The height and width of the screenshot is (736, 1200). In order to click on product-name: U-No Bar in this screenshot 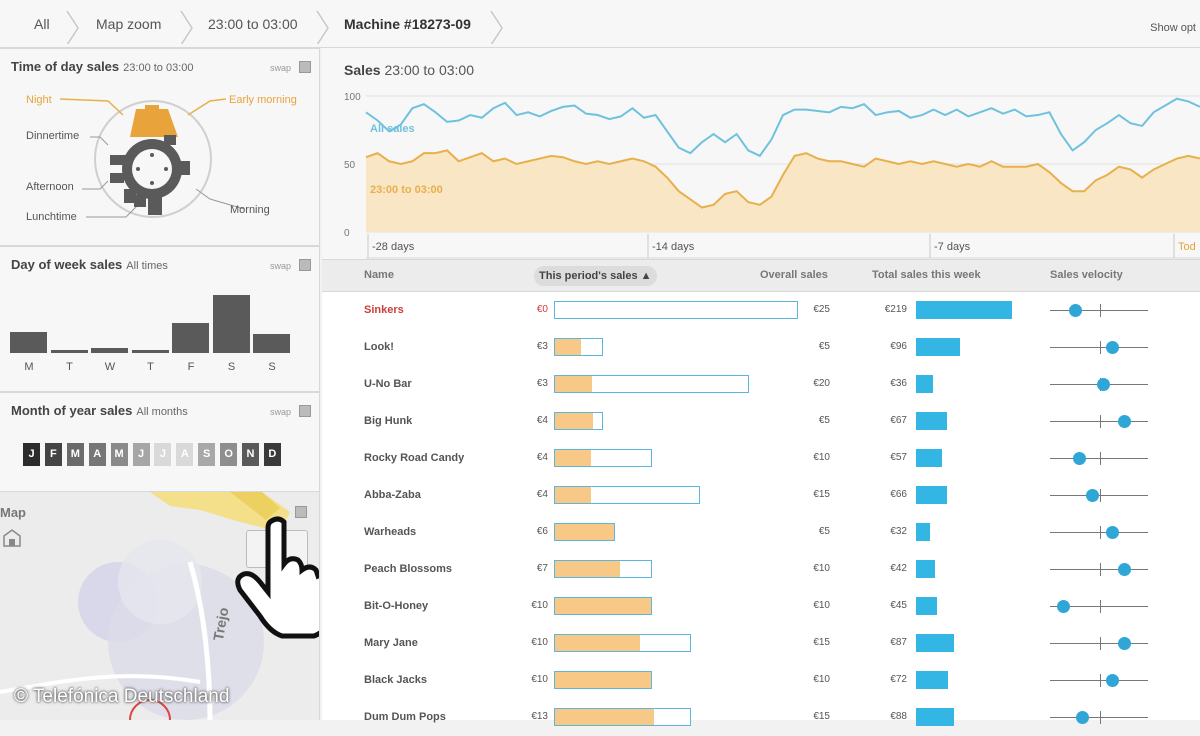, I will do `click(388, 384)`.